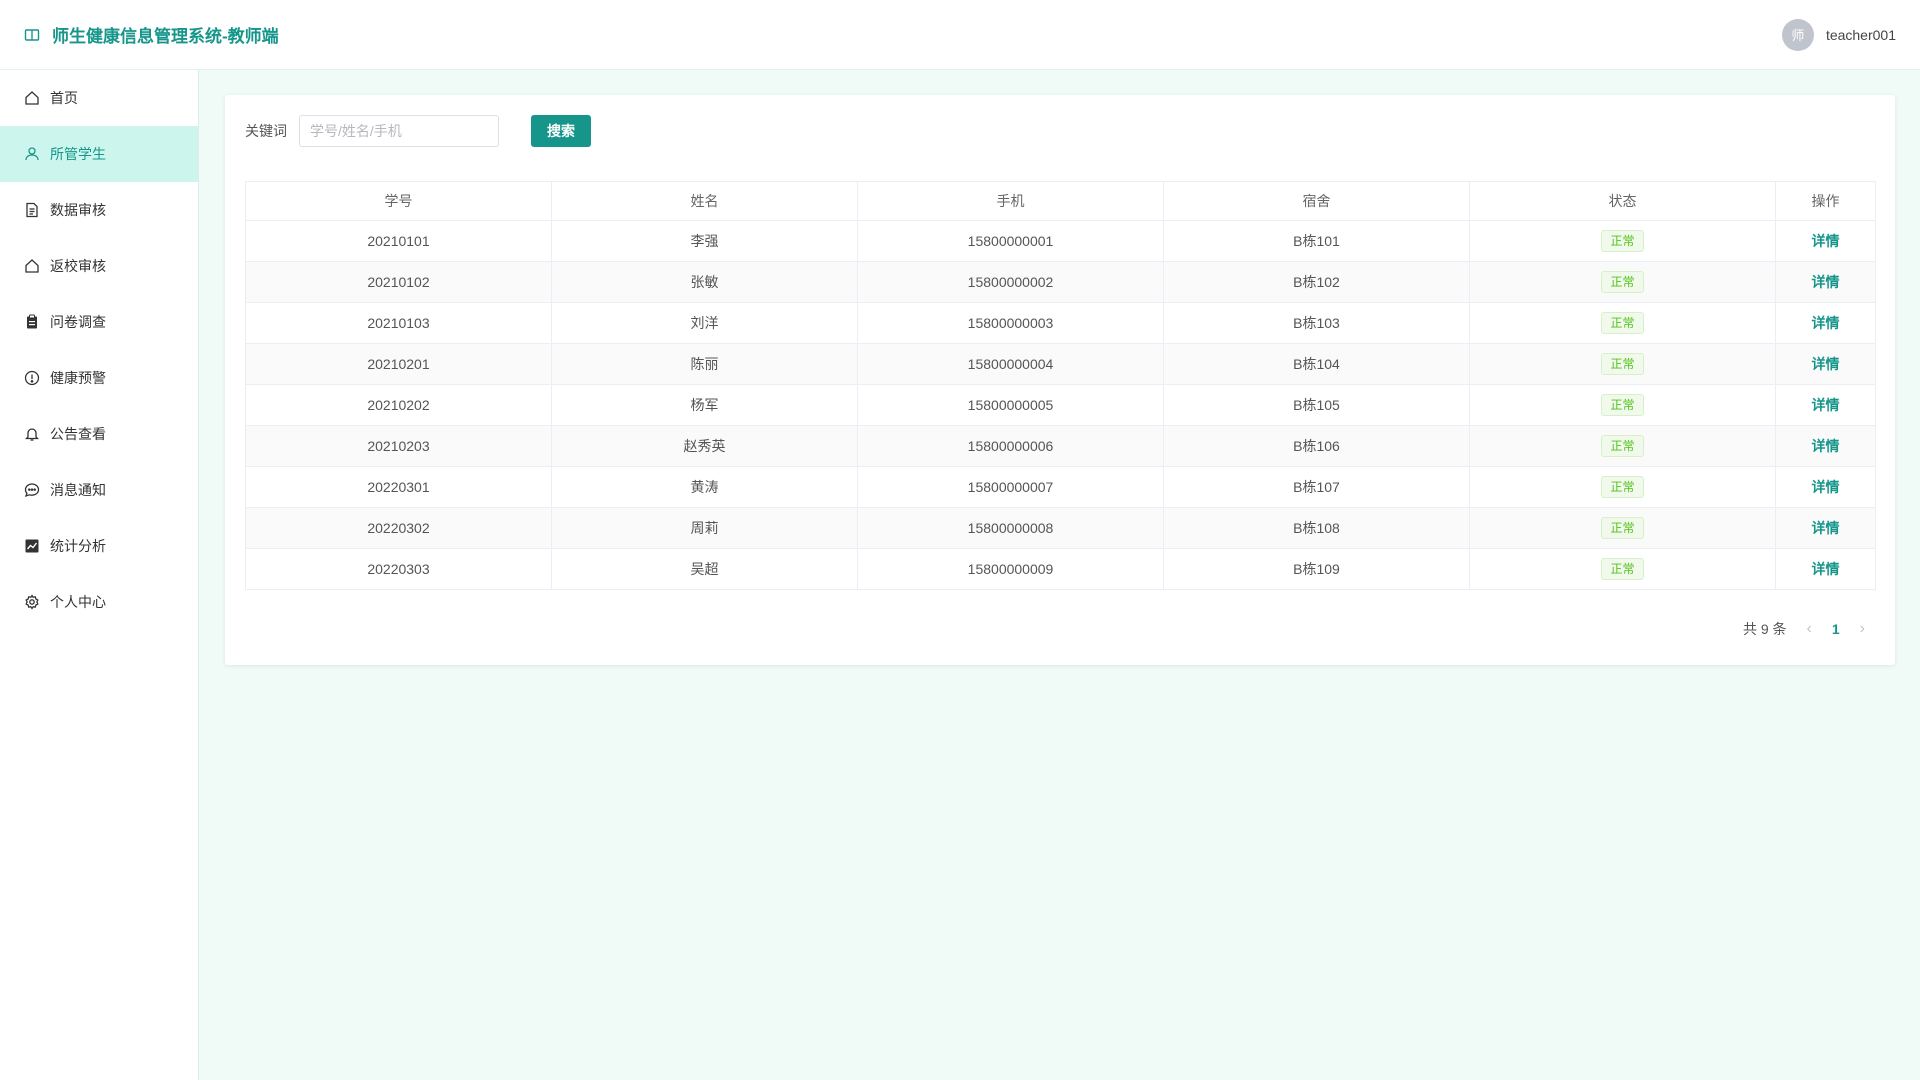 The height and width of the screenshot is (1080, 1920). I want to click on column-header-phone: 手机, so click(1010, 201).